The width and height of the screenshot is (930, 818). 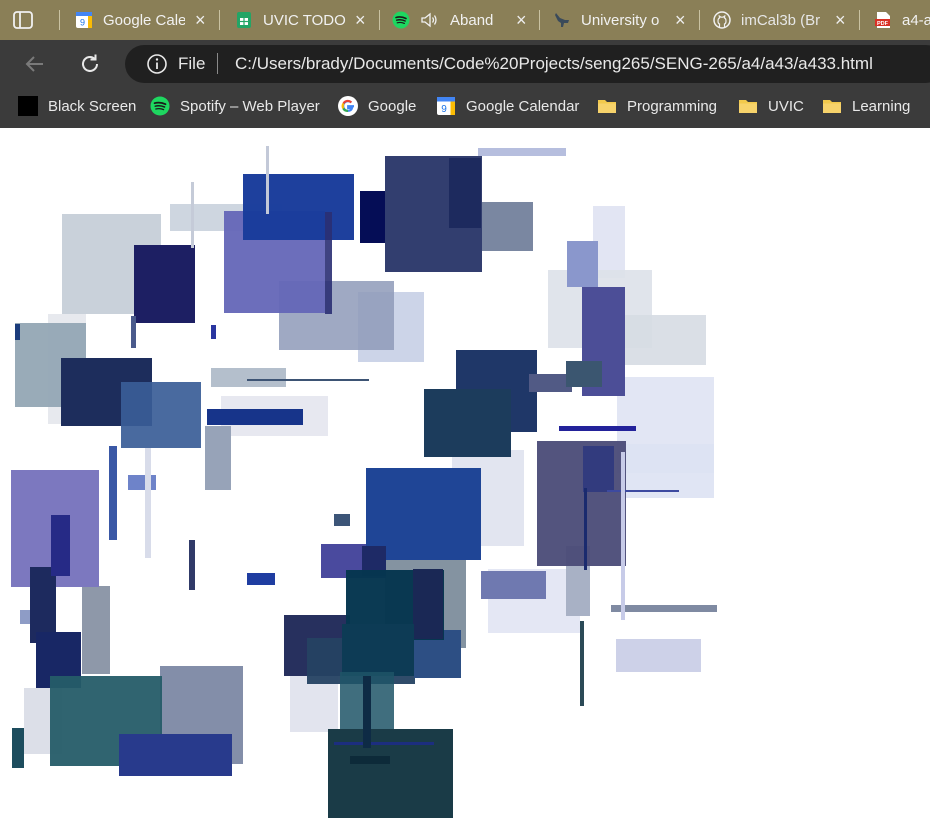 I want to click on github-icon, so click(x=722, y=20).